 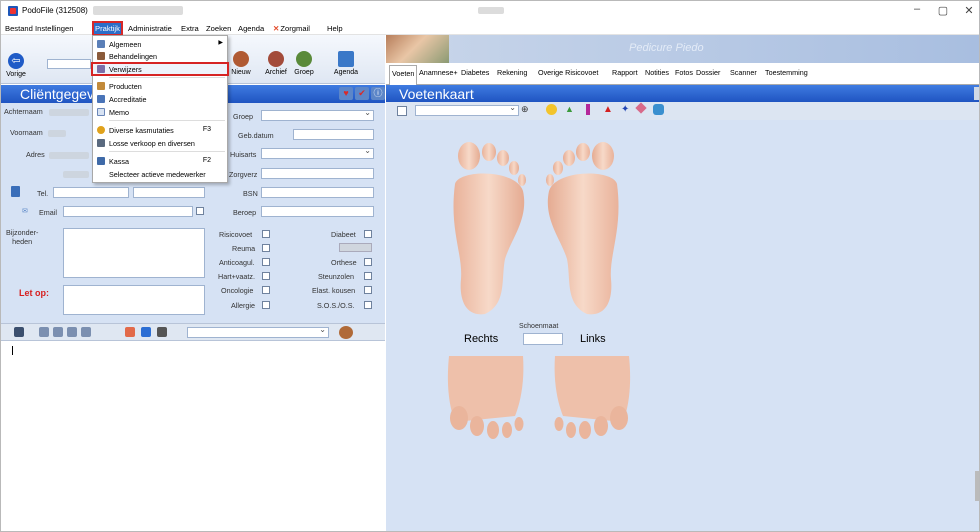 I want to click on tab-voeten: Voeten, so click(x=403, y=75).